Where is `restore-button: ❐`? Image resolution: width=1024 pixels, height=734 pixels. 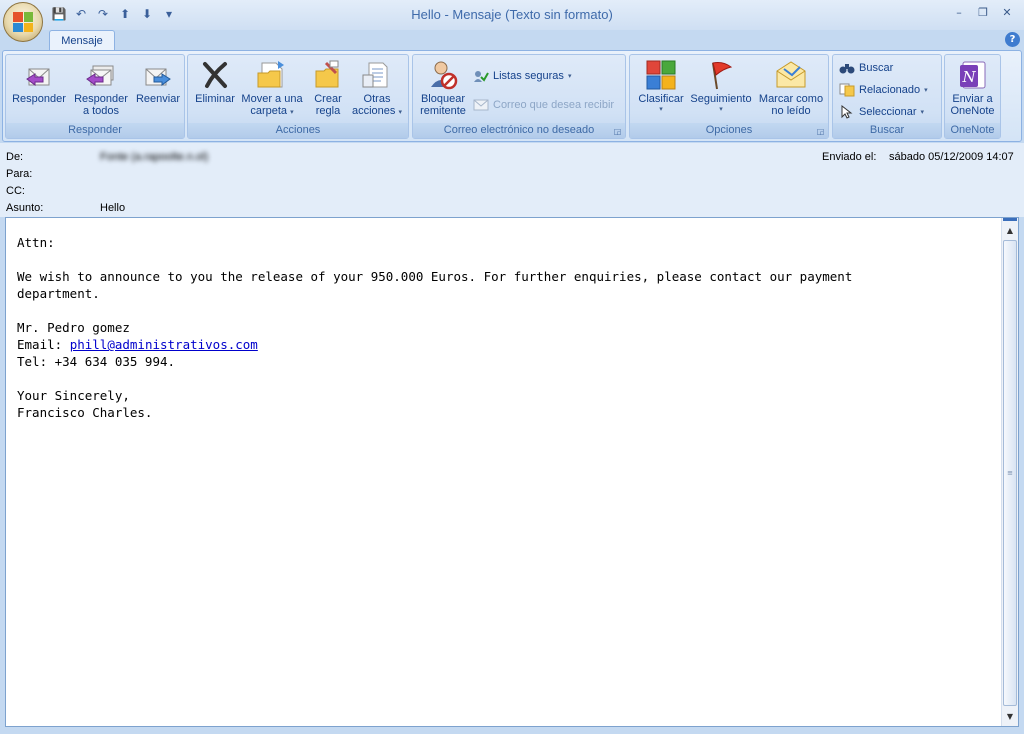
restore-button: ❐ is located at coordinates (983, 12).